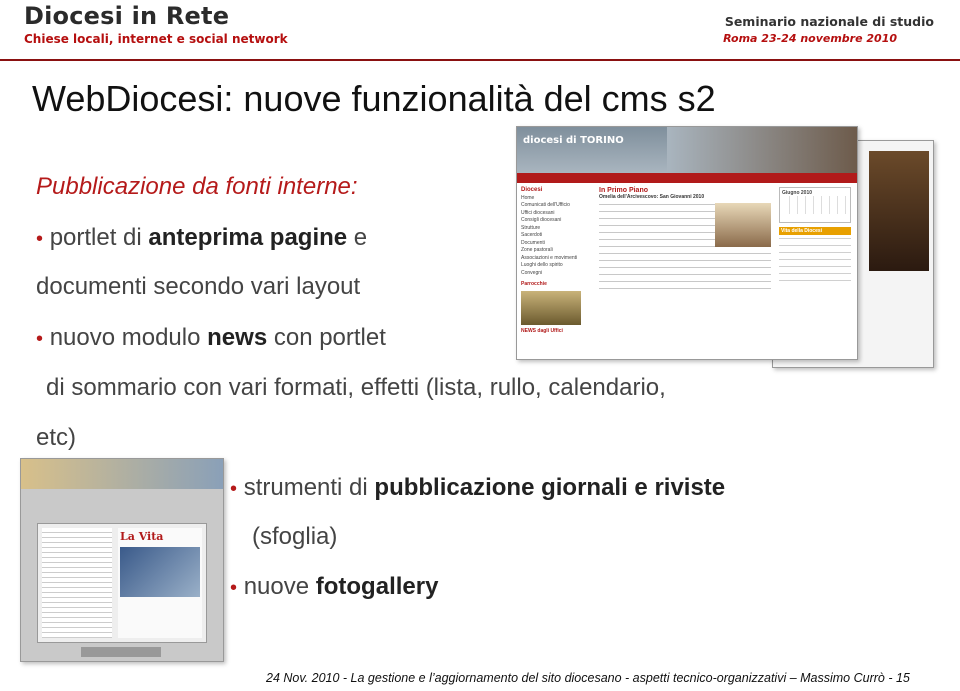 This screenshot has width=960, height=691. Describe the element at coordinates (156, 39) in the screenshot. I see `brand-subtitle: Chiese locali, internet e social network` at that location.